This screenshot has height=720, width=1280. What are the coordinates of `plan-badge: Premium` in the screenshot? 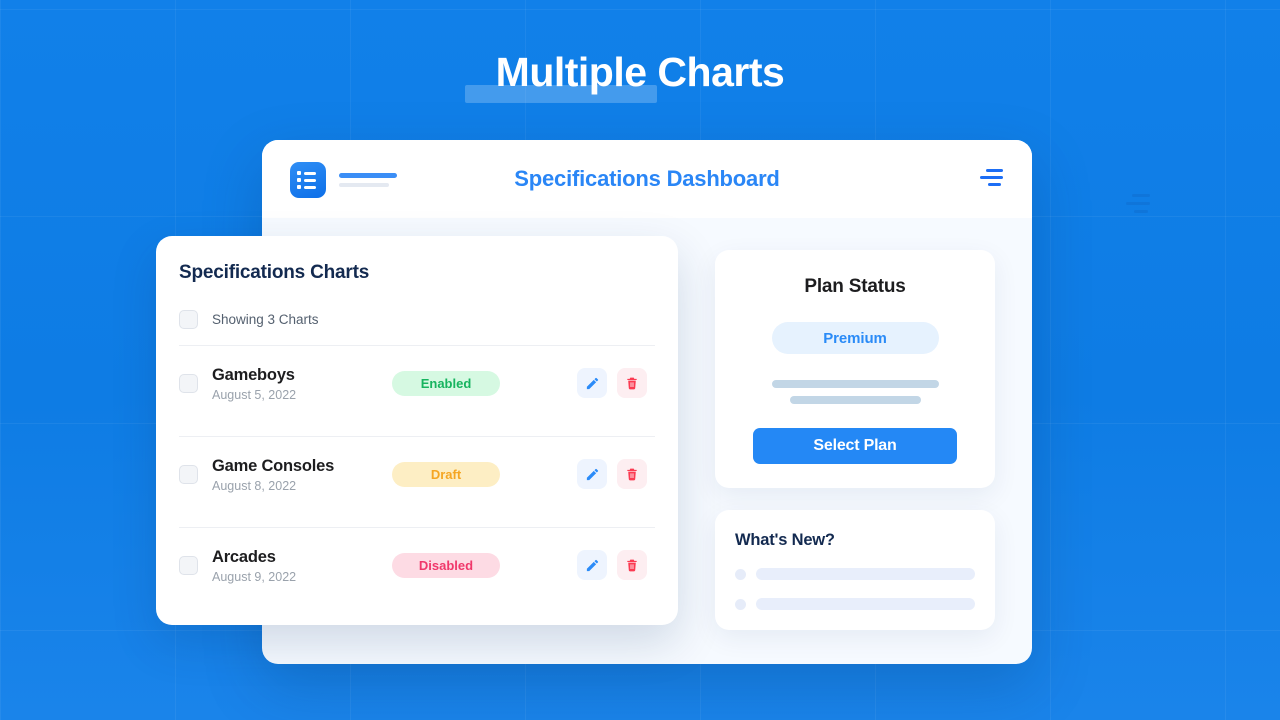 It's located at (855, 338).